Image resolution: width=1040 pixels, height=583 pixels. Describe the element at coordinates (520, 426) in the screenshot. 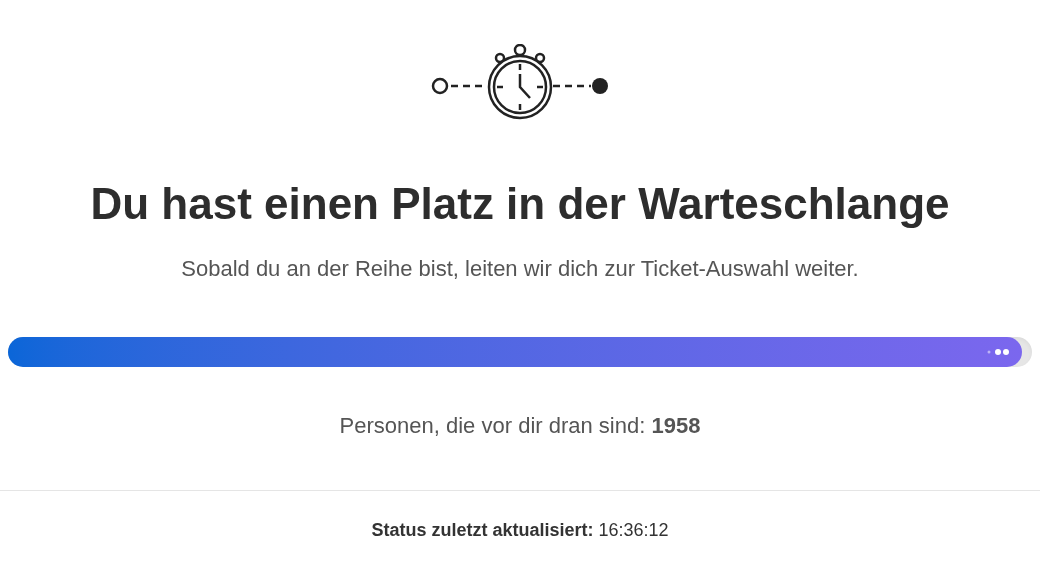

I see `queue-count: Personen, die vor dir dran sind: 1958` at that location.